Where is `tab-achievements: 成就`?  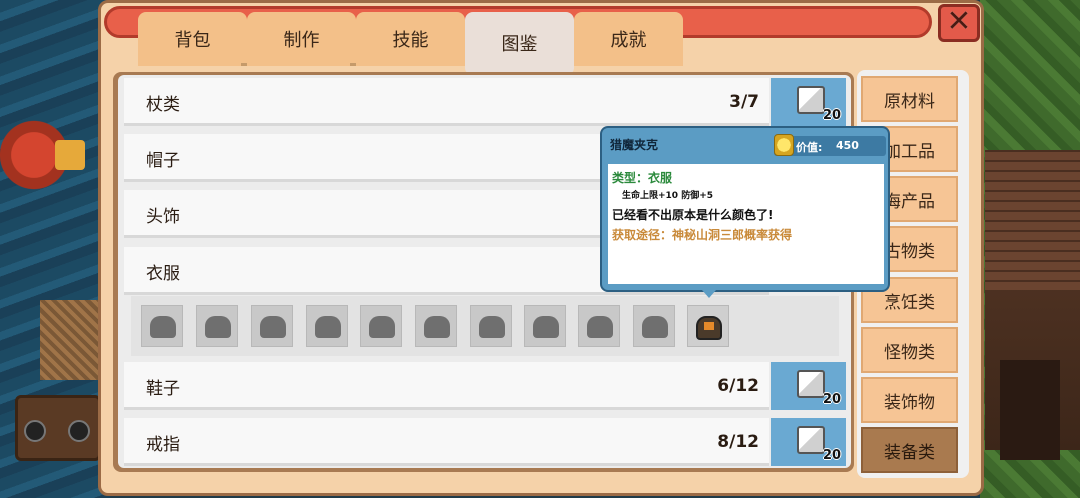 tab-achievements: 成就 is located at coordinates (628, 39).